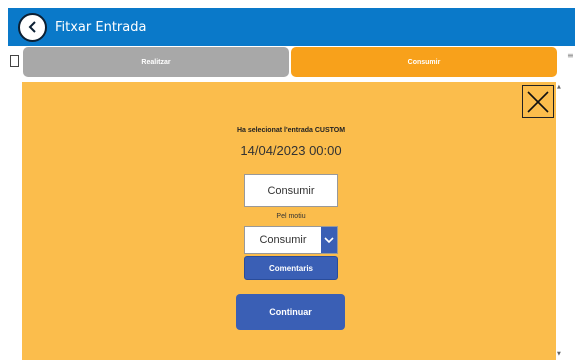 This screenshot has height=360, width=583. Describe the element at coordinates (291, 190) in the screenshot. I see `action-field: Consumir` at that location.